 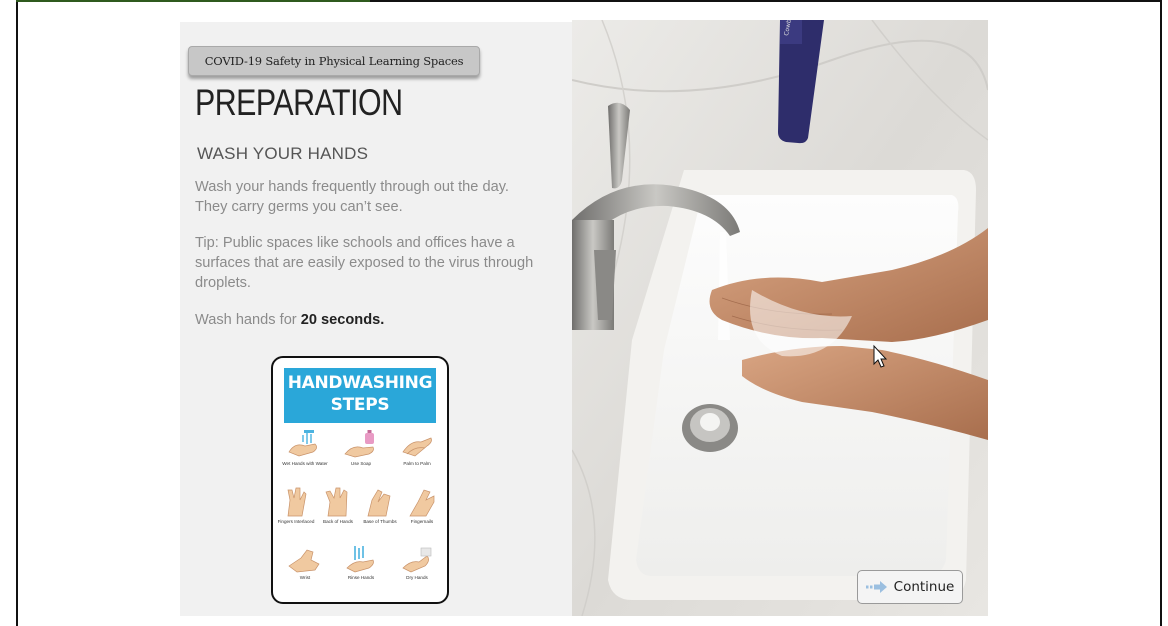 What do you see at coordinates (297, 502) in the screenshot?
I see `fingers-interlaced-icon` at bounding box center [297, 502].